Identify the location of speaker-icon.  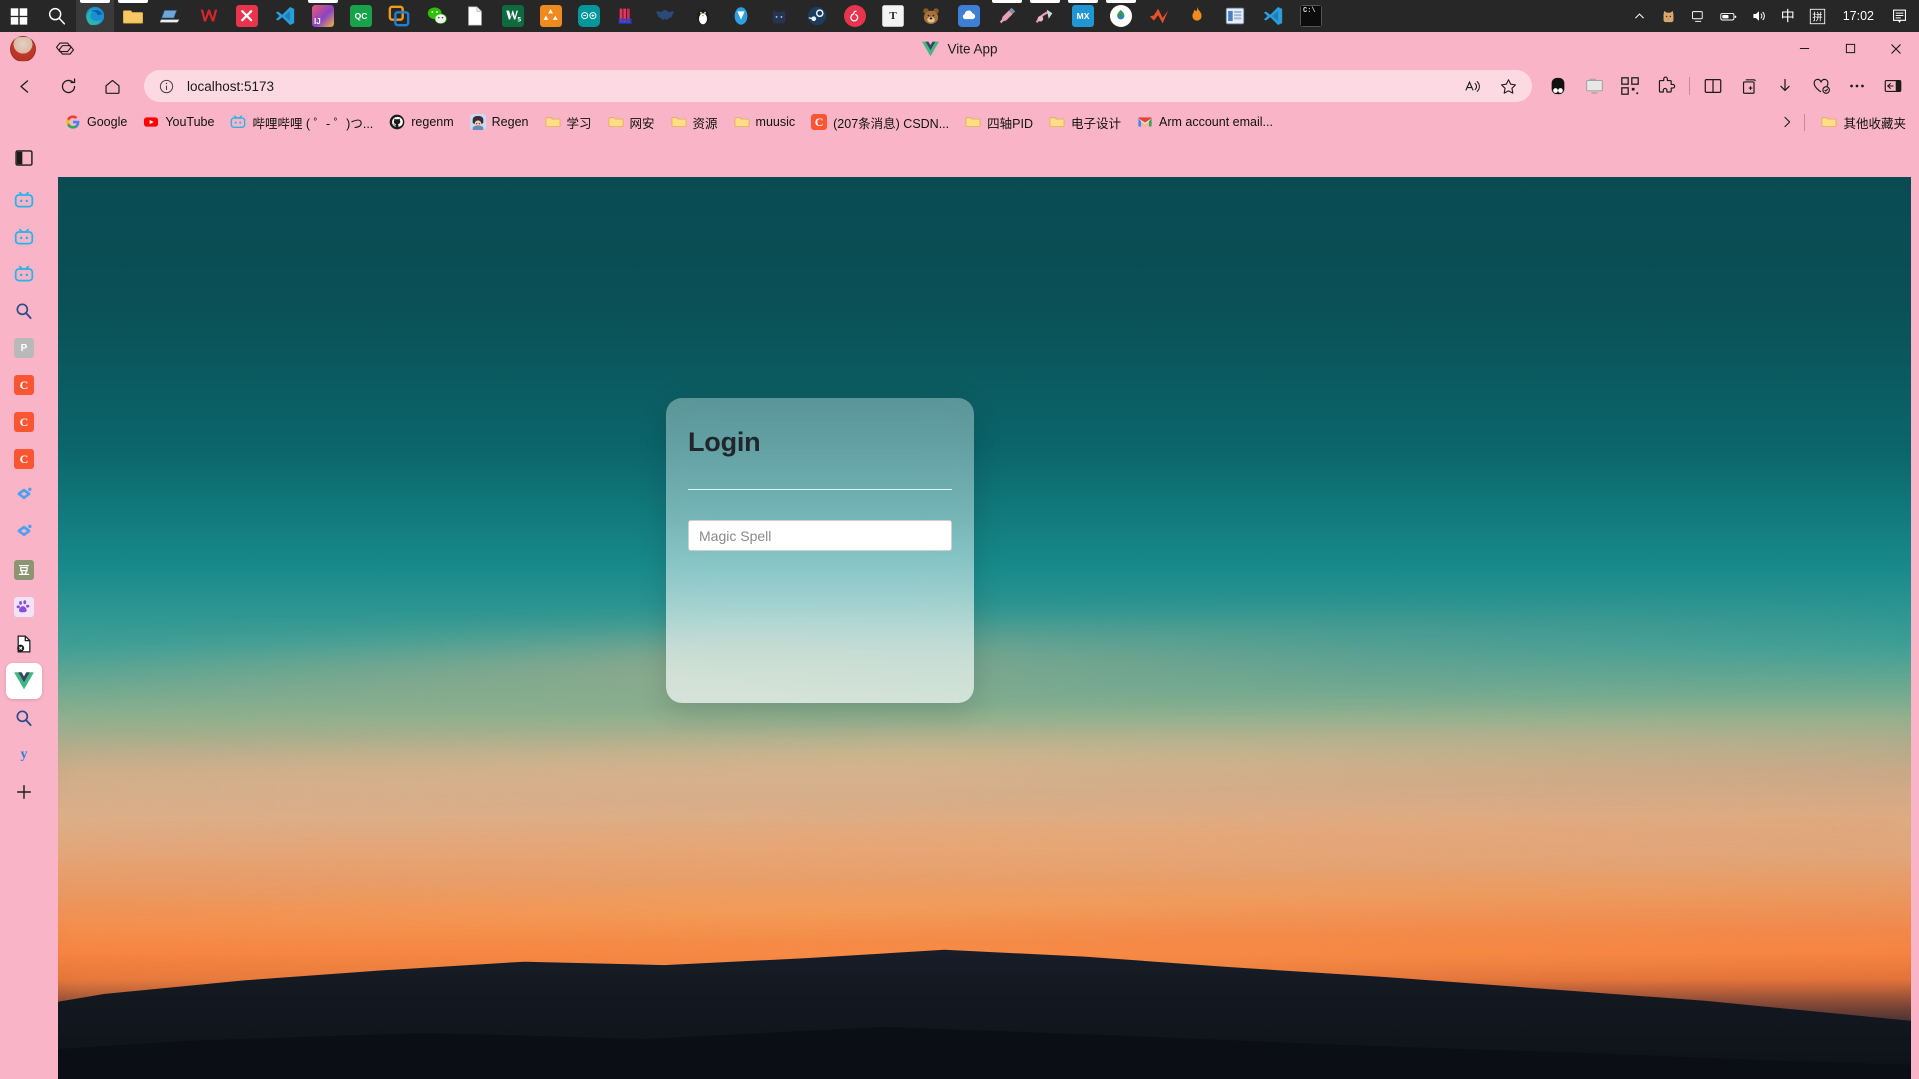
(1759, 16).